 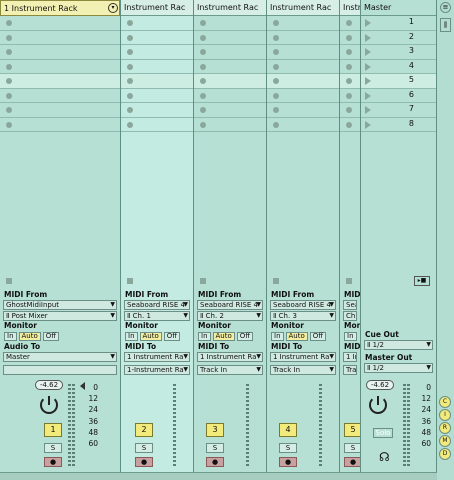 What do you see at coordinates (445, 25) in the screenshot?
I see `mixer-icon: ⫼` at bounding box center [445, 25].